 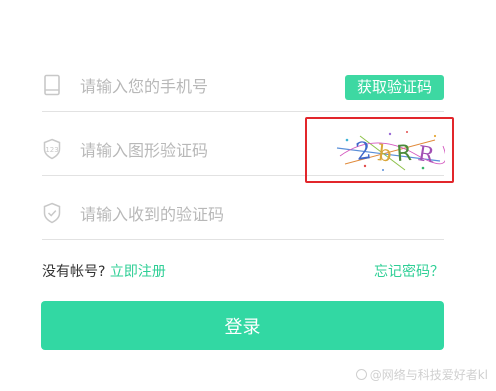 What do you see at coordinates (428, 375) in the screenshot?
I see `watermark-text: @网络与科技爱好者kl` at bounding box center [428, 375].